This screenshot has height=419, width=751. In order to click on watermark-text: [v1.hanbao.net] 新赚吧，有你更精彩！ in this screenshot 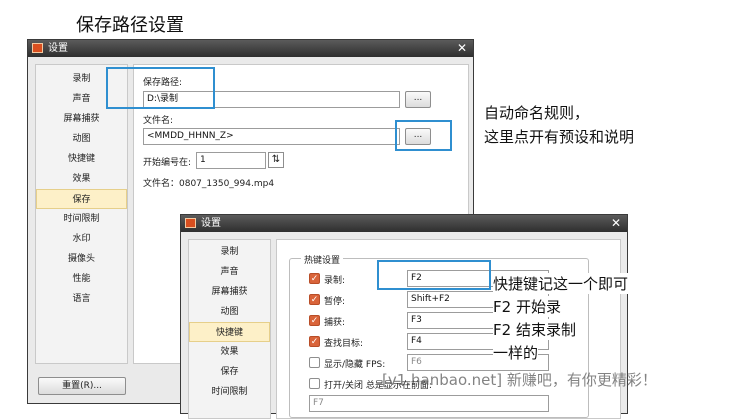, I will do `click(519, 380)`.